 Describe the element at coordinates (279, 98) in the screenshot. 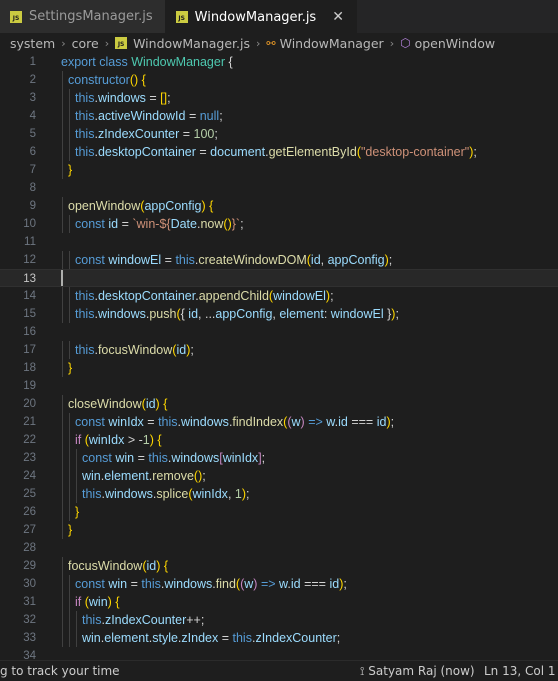

I see `code-line: 3 this.windows = [];` at that location.